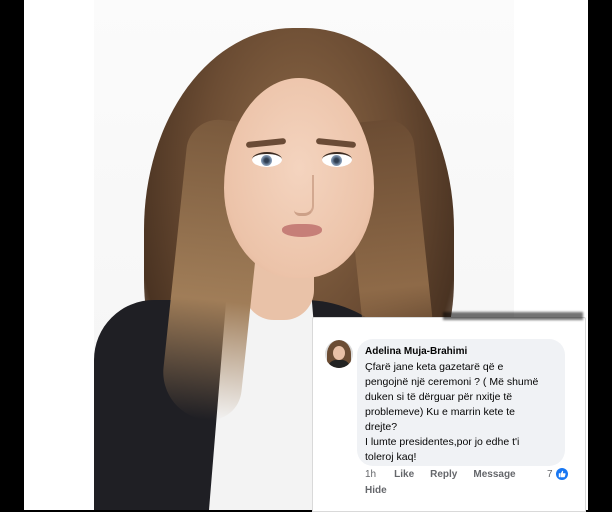 This screenshot has height=512, width=612. Describe the element at coordinates (370, 474) in the screenshot. I see `comment-timestamp: 1h` at that location.